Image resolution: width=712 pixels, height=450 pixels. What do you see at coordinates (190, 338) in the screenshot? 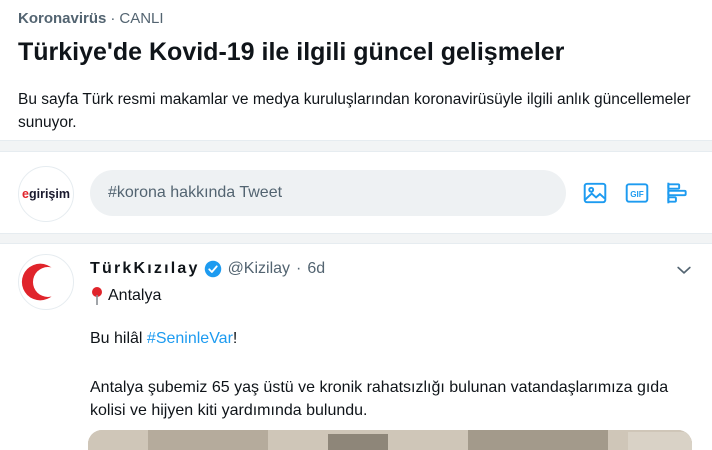
I see `hashtag-link: #SeninleVar` at bounding box center [190, 338].